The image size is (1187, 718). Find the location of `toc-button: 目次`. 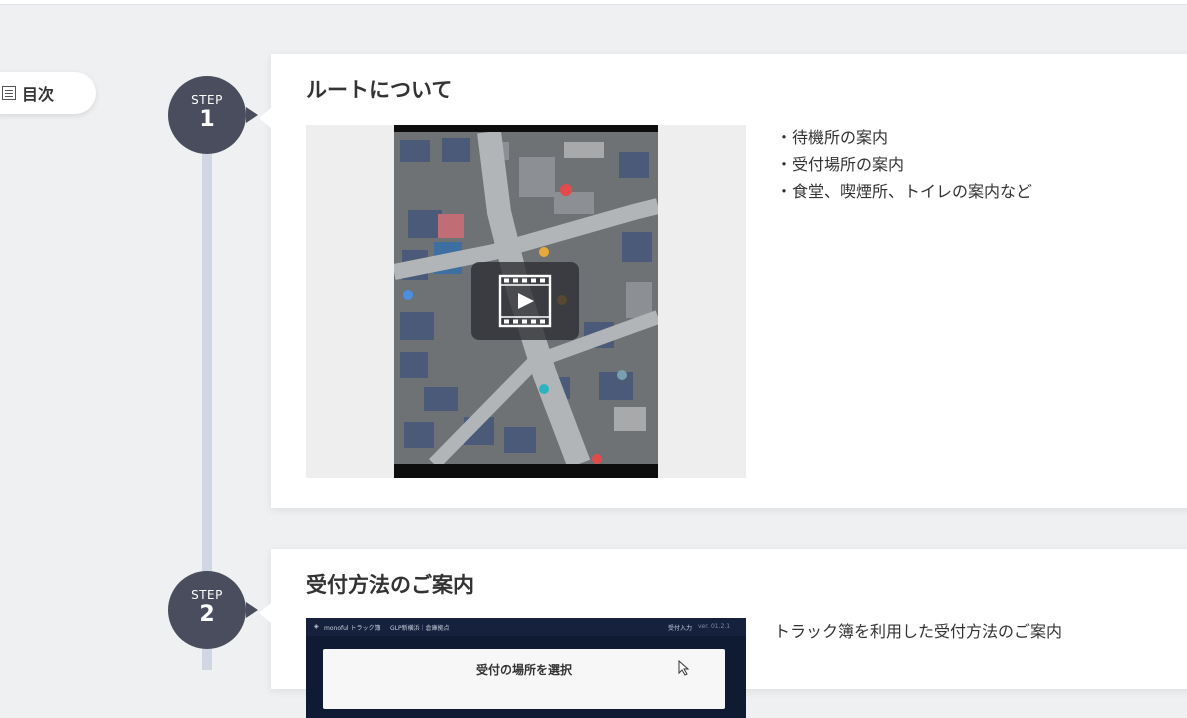

toc-button: 目次 is located at coordinates (48, 93).